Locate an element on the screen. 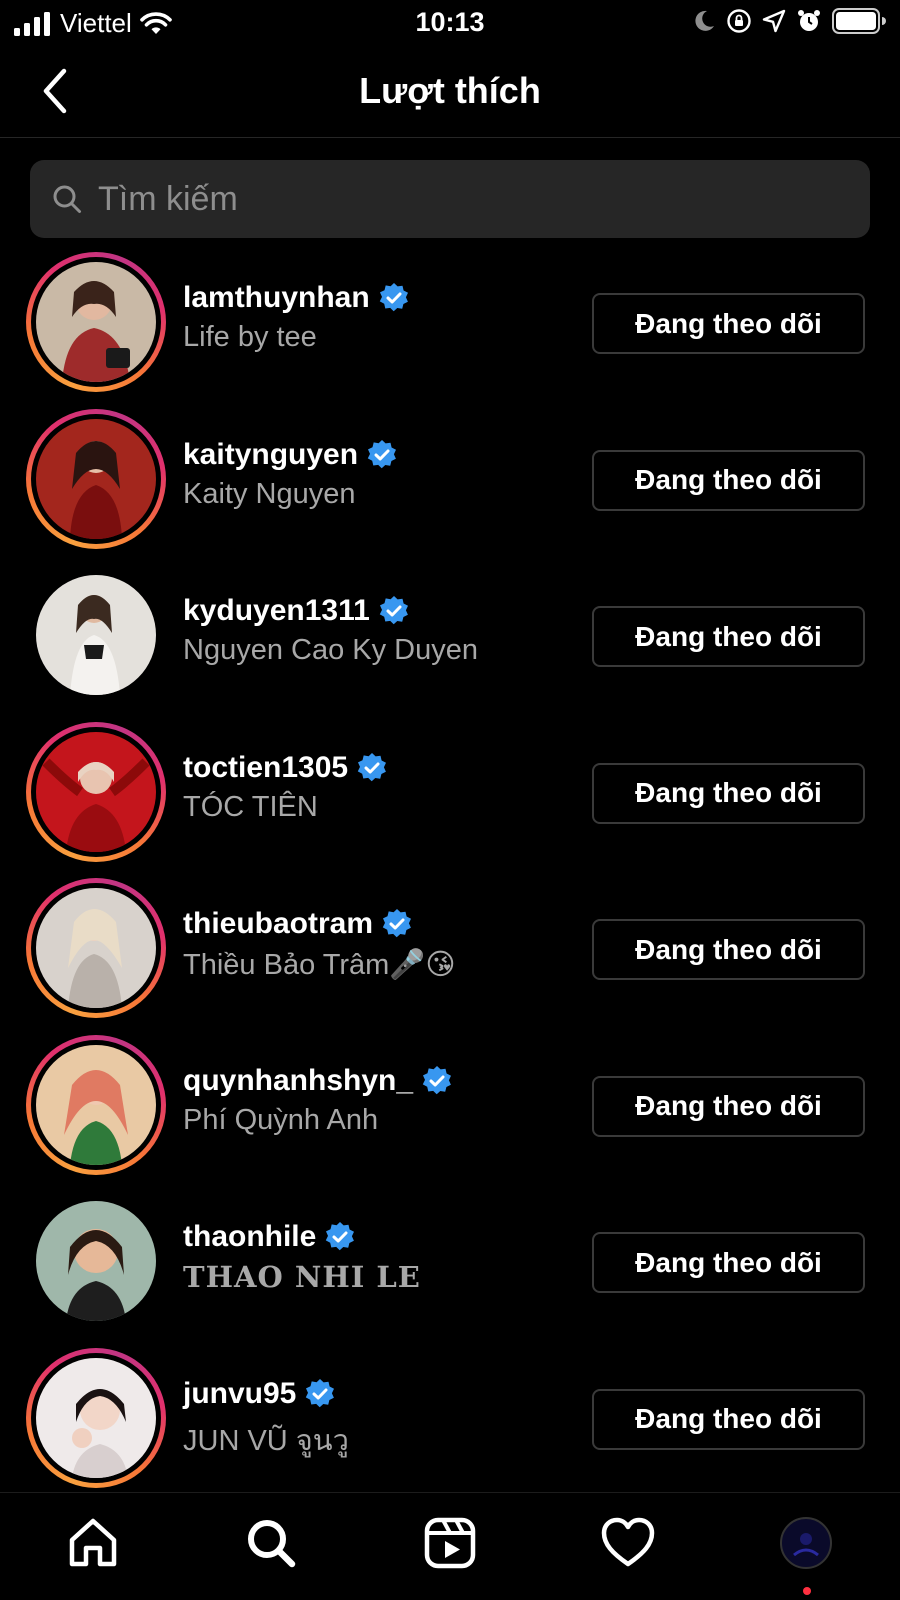  full-name: 𝐓𝐇𝐀𝐎 𝐍𝐇𝐈 𝐋𝐄 is located at coordinates (302, 1277).